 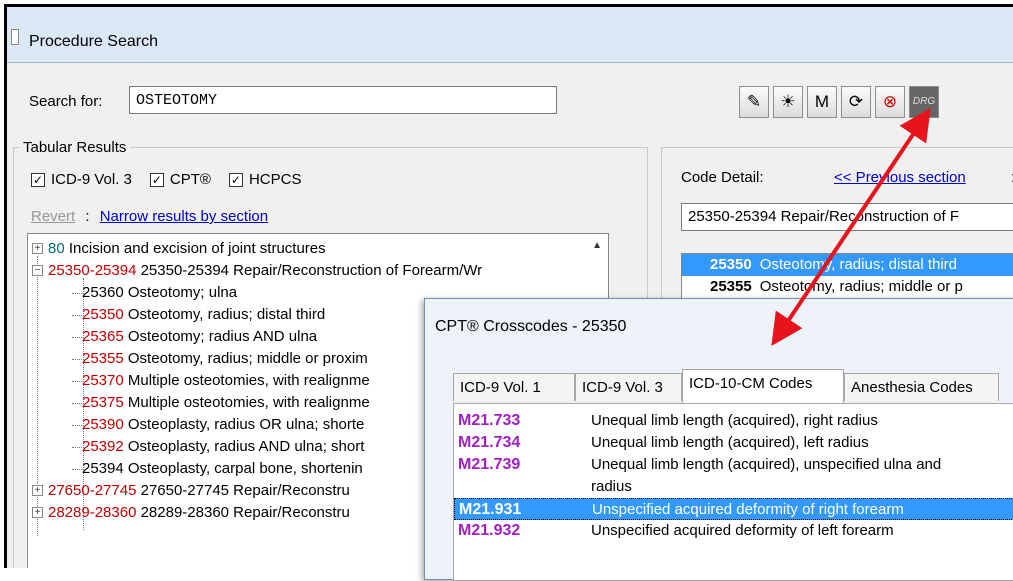 I want to click on detail-text: Osteotomy, radius; middle or p, so click(x=861, y=286).